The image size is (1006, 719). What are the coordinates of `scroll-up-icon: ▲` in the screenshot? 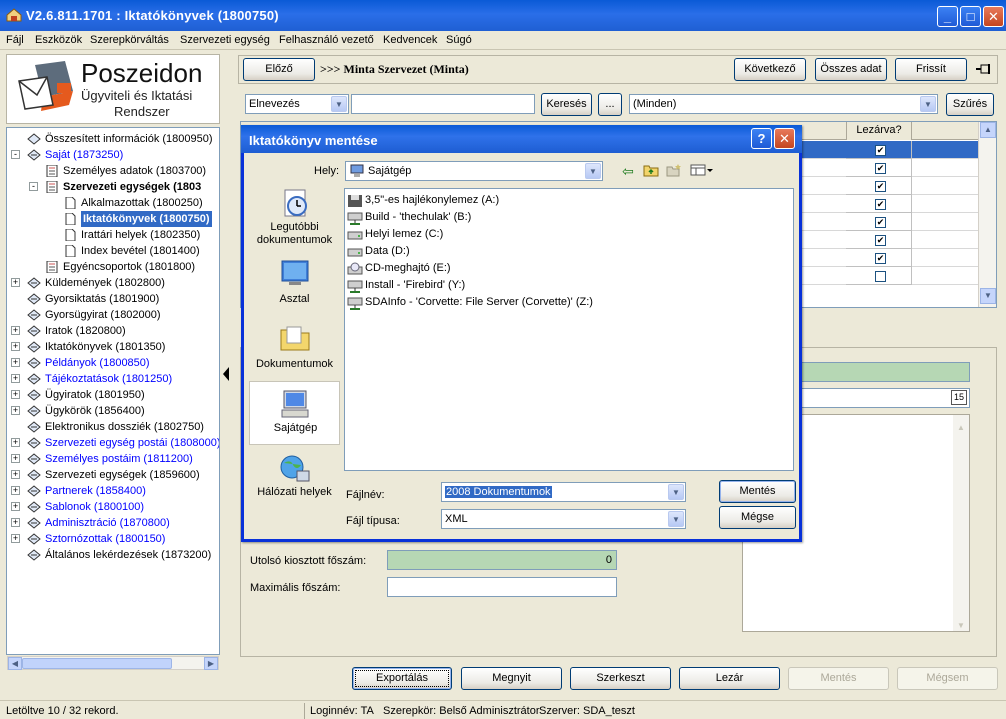 It's located at (961, 428).